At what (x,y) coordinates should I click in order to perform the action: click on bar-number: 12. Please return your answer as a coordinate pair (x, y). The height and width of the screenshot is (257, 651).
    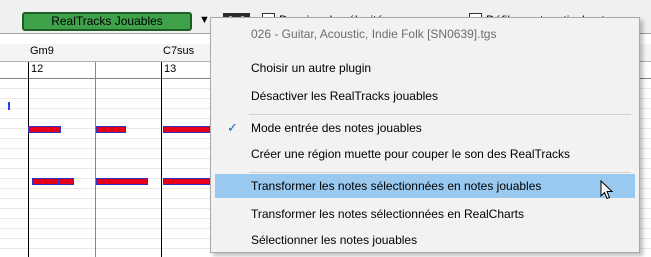
    Looking at the image, I should click on (37, 69).